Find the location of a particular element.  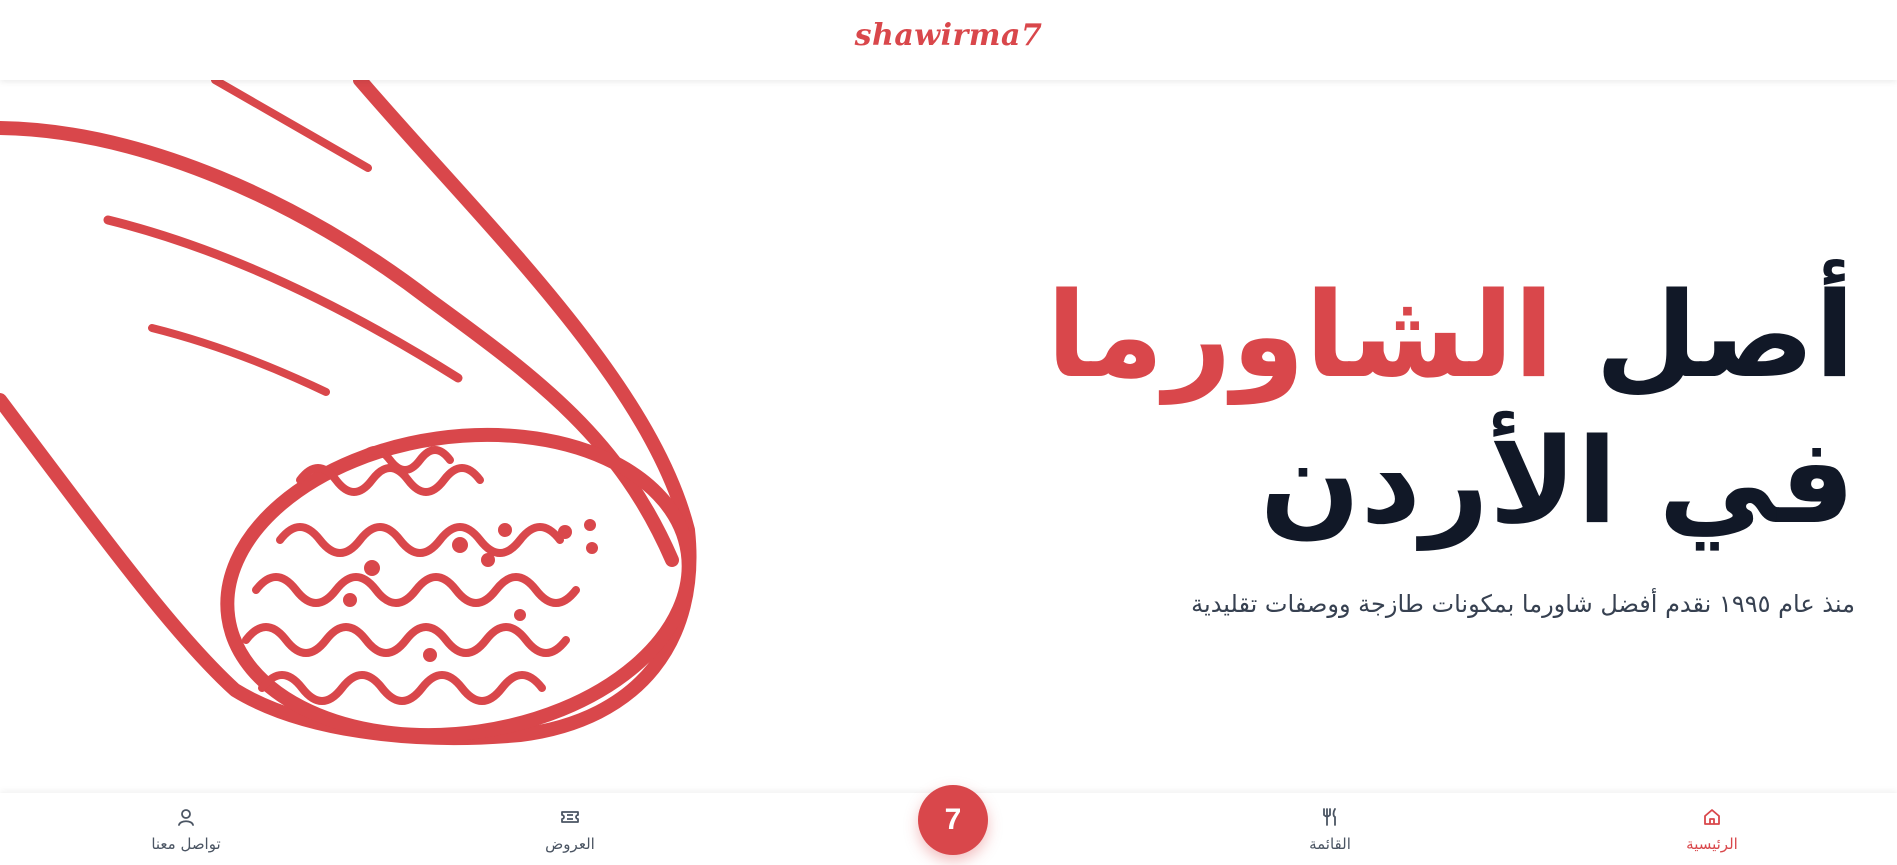

nav-menu: القائمة is located at coordinates (1330, 829).